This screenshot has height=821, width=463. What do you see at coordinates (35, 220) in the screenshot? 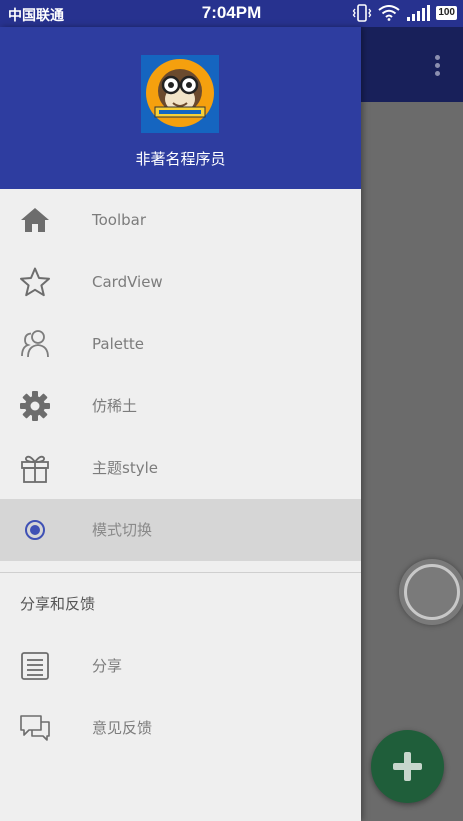
I see `home-icon` at bounding box center [35, 220].